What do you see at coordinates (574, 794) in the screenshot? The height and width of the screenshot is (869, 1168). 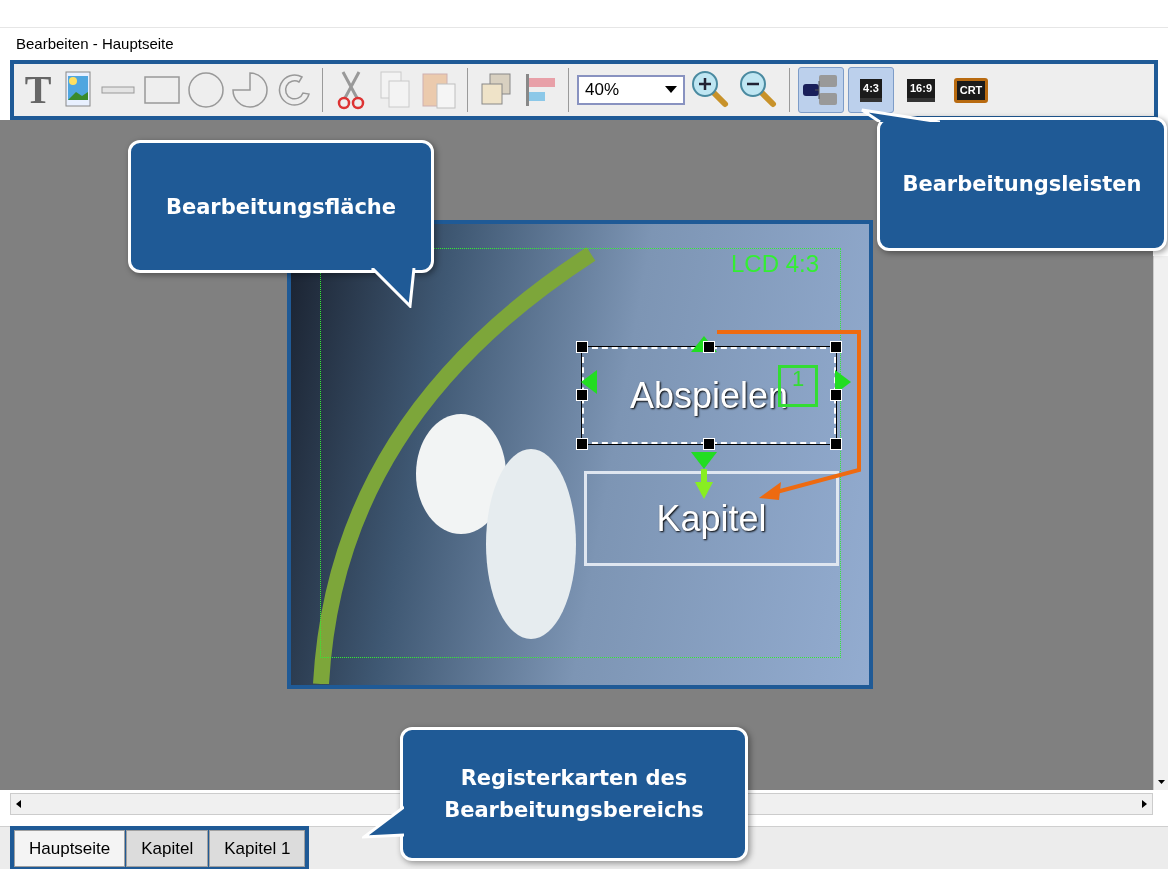 I see `callout: Registerkarten des Bearbeitungsbereichs` at bounding box center [574, 794].